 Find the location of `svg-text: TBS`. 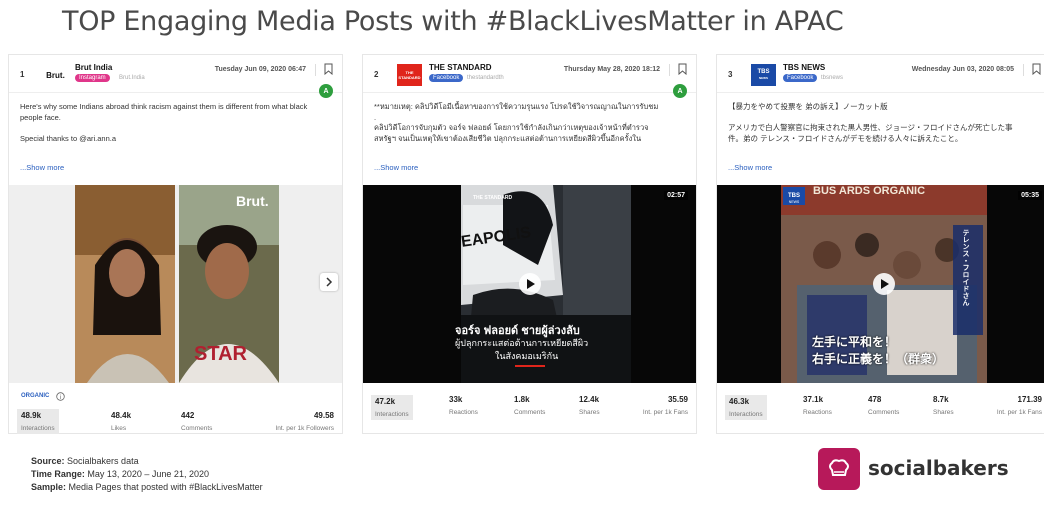

svg-text: TBS is located at coordinates (794, 196).